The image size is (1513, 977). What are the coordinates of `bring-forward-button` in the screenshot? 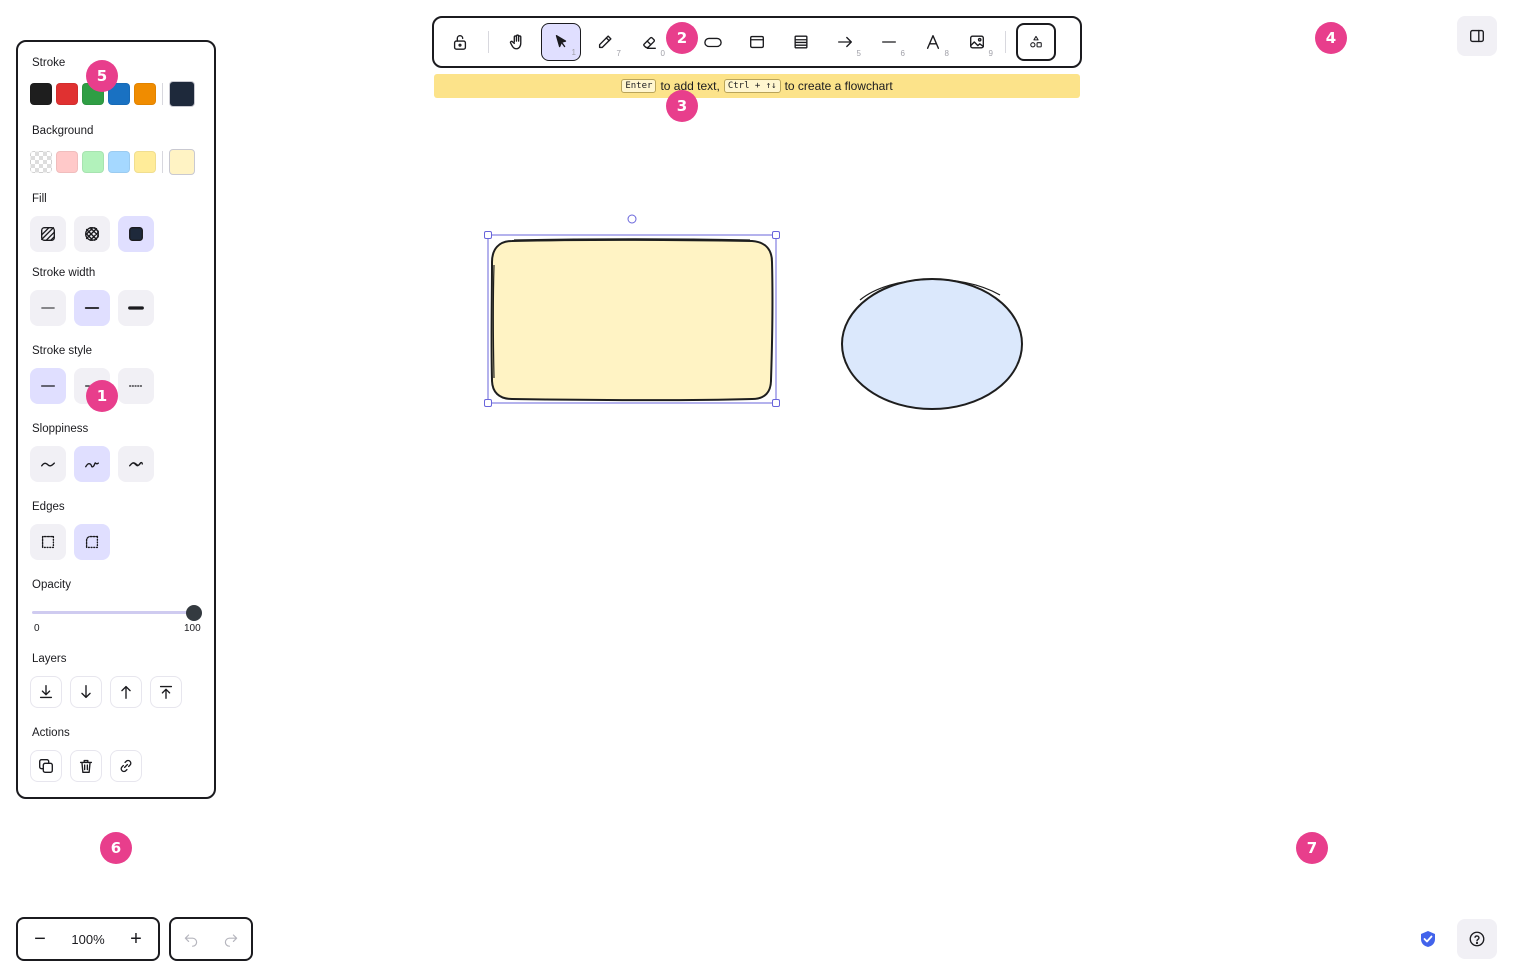 It's located at (126, 692).